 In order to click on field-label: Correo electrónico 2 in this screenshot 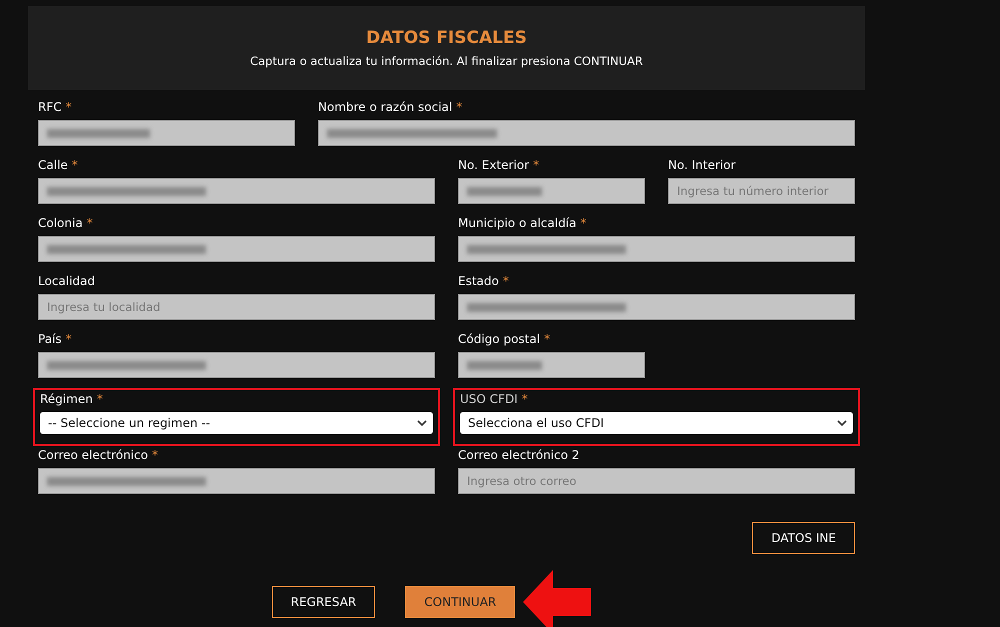, I will do `click(519, 455)`.